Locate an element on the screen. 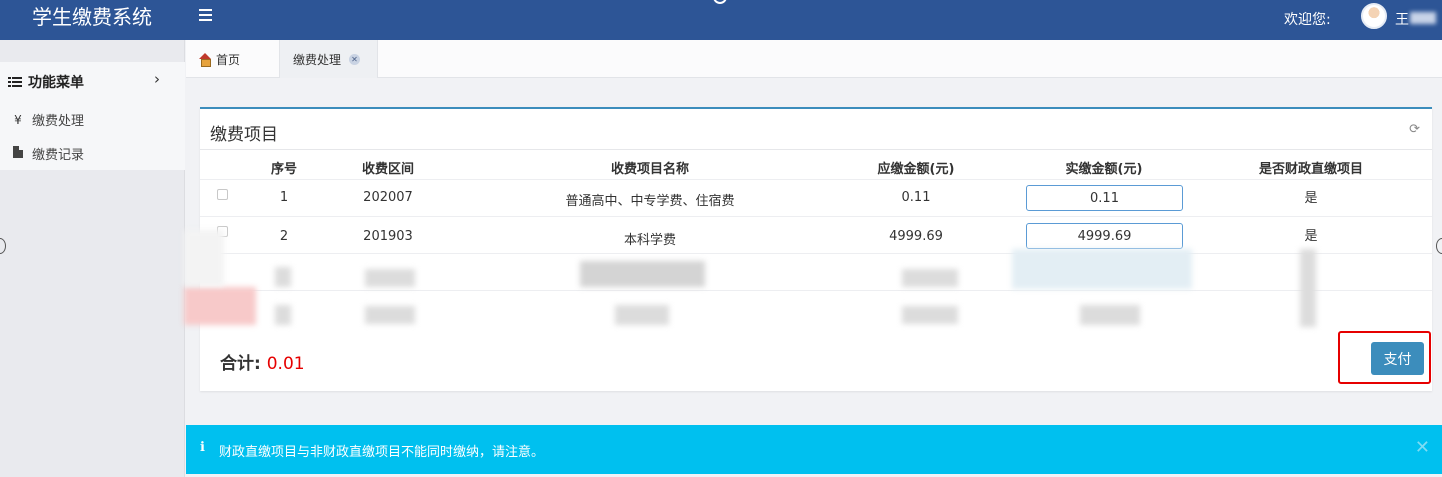 The image size is (1442, 477). sidebar-item-label: 缴费处理 is located at coordinates (58, 121).